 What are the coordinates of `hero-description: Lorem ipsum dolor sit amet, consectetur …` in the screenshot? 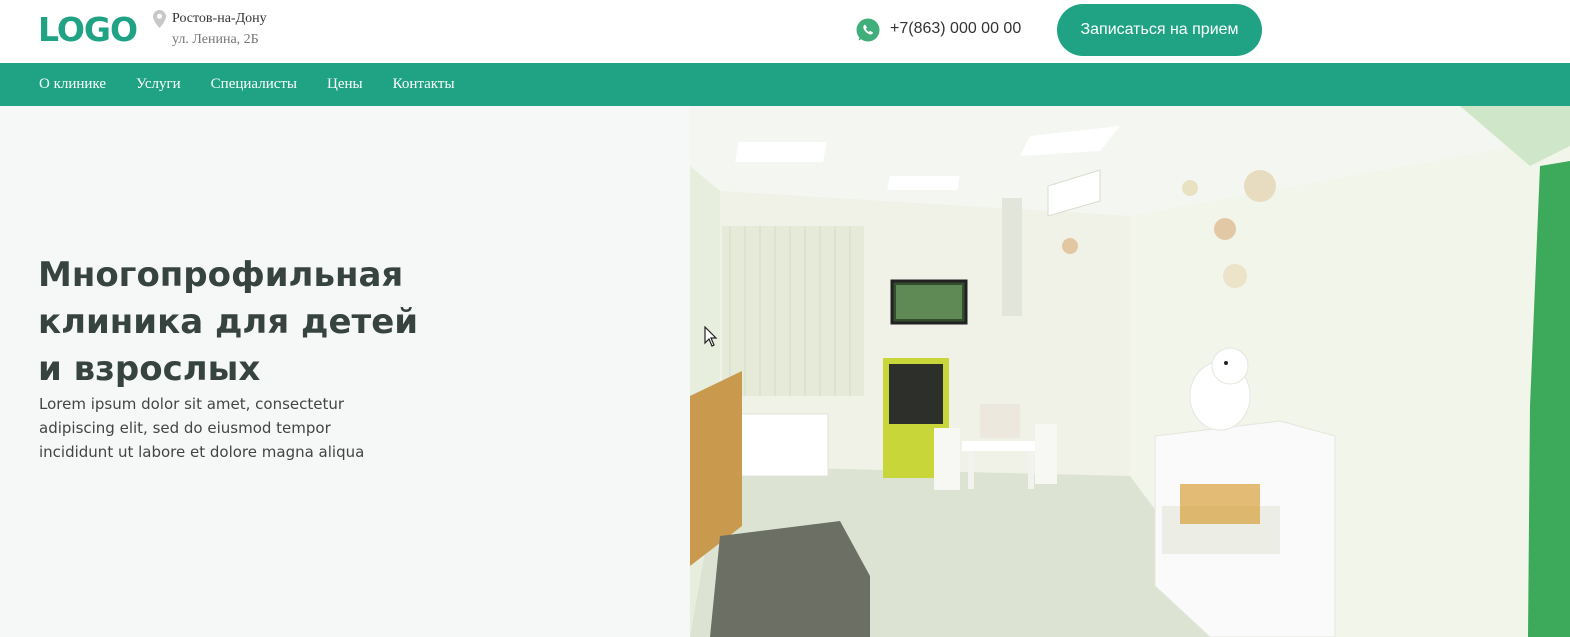 It's located at (202, 428).